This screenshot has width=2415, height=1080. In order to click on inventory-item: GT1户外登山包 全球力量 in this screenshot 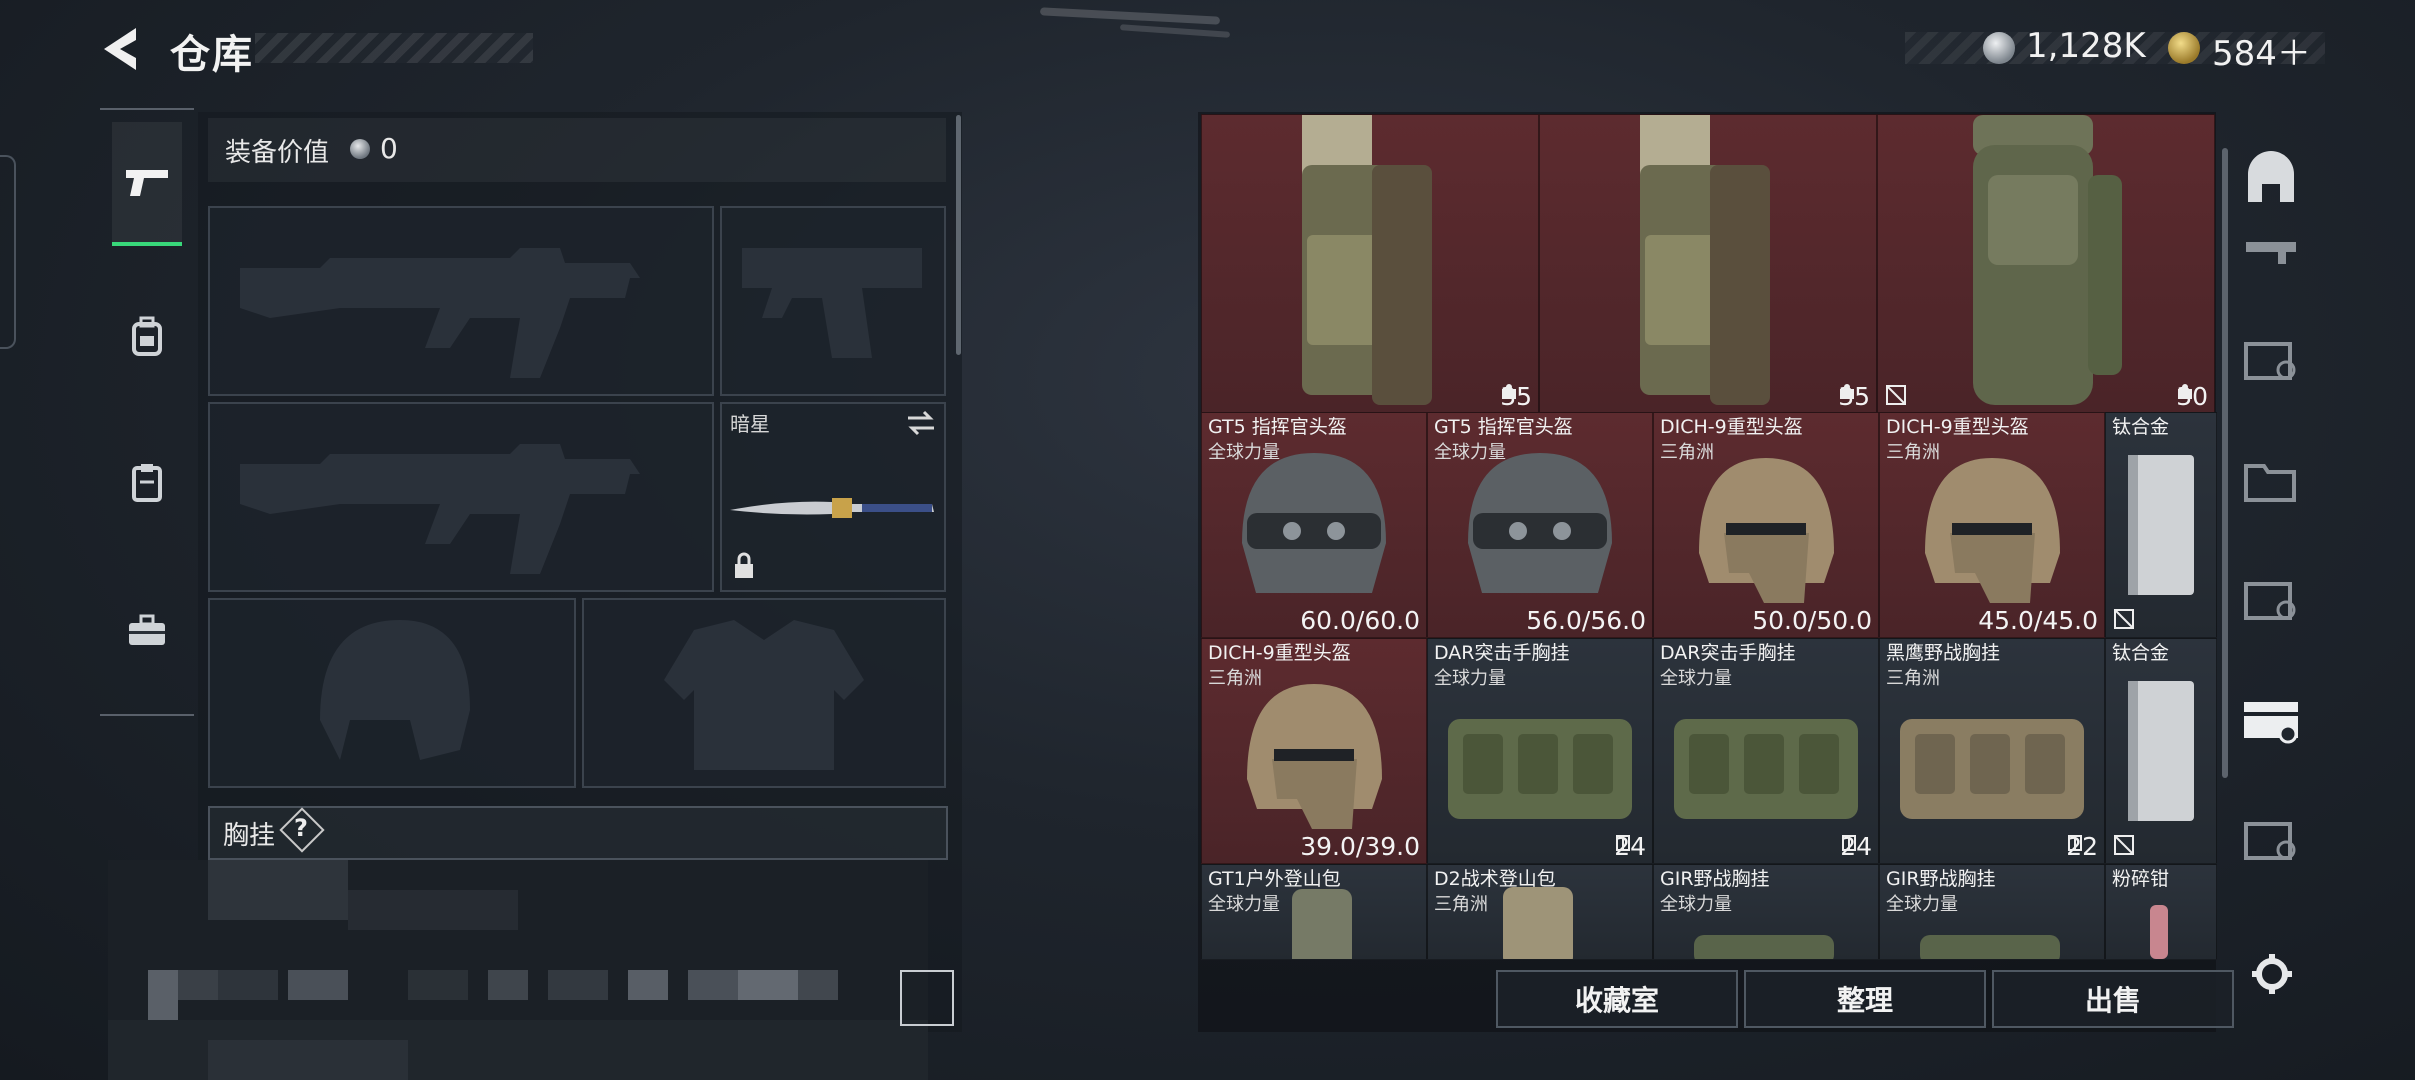, I will do `click(1314, 912)`.